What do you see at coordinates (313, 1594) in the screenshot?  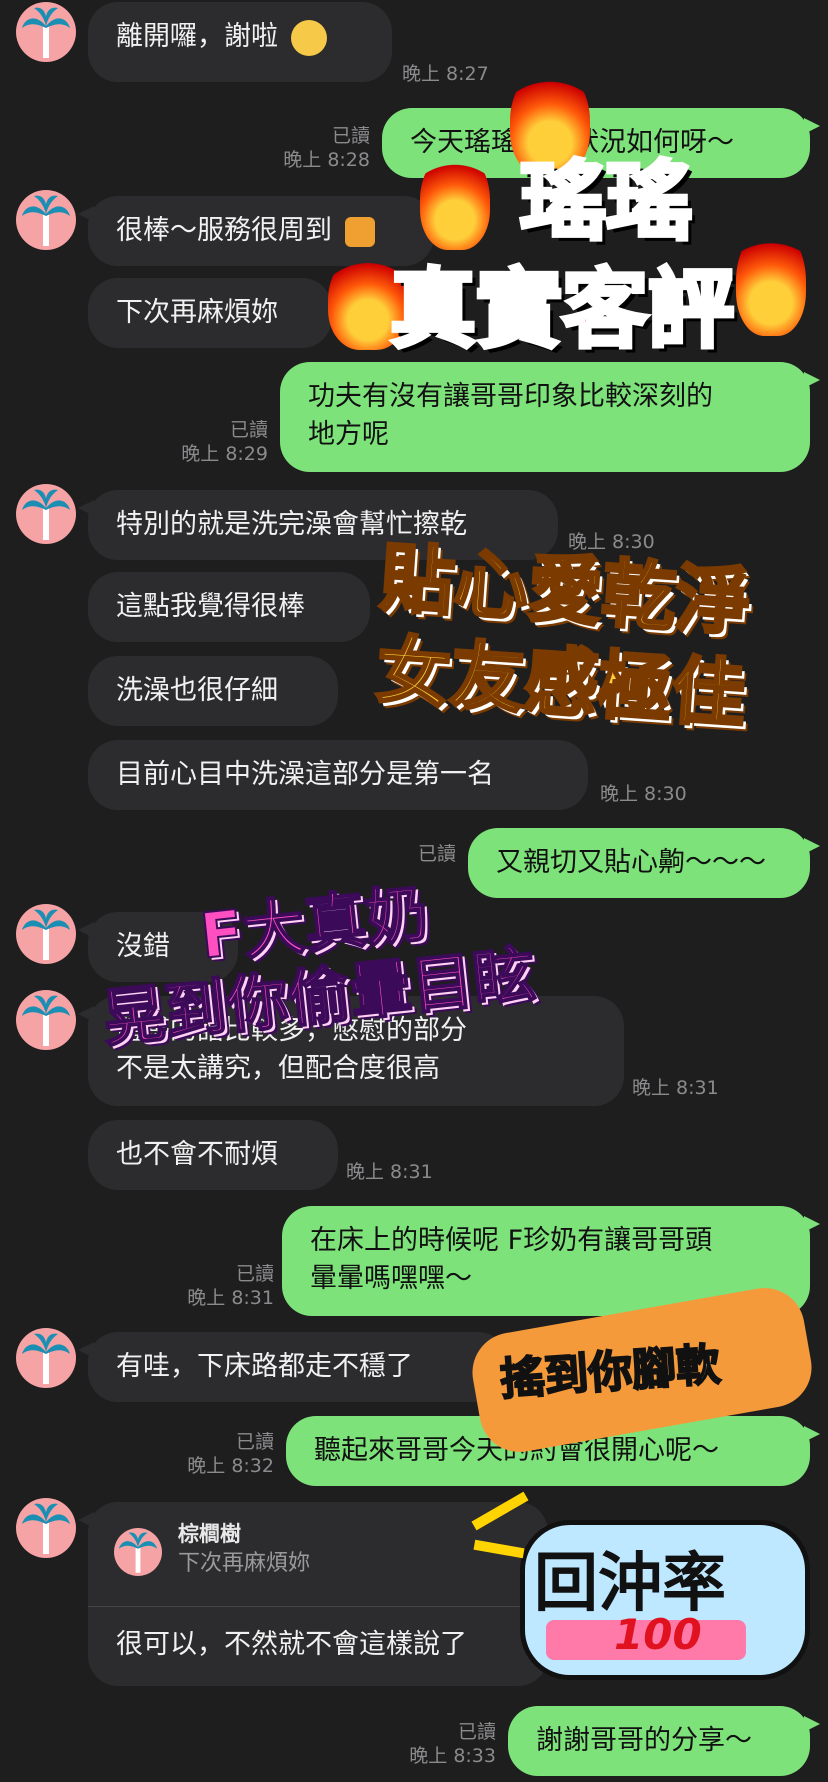 I see `reply-message-bubble: 棕櫚樹 下次再麻煩妳 很可以，不然就不會這樣說了` at bounding box center [313, 1594].